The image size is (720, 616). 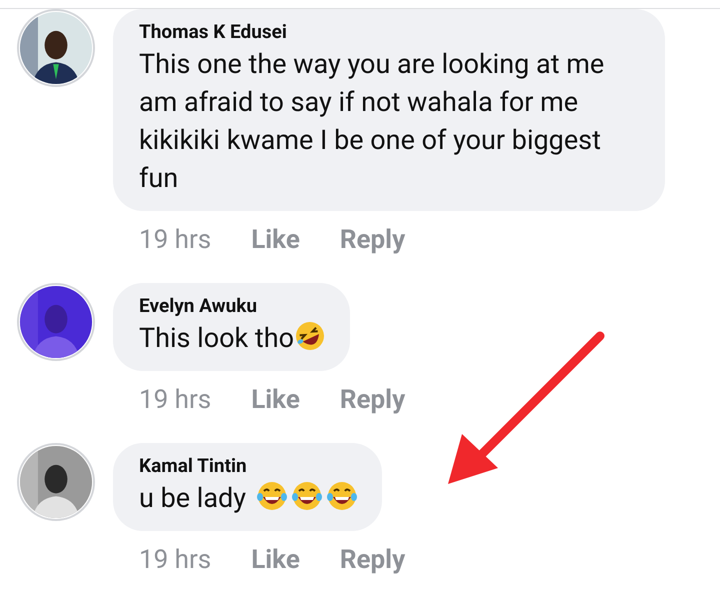 What do you see at coordinates (390, 32) in the screenshot?
I see `author-name: Thomas K Edusei` at bounding box center [390, 32].